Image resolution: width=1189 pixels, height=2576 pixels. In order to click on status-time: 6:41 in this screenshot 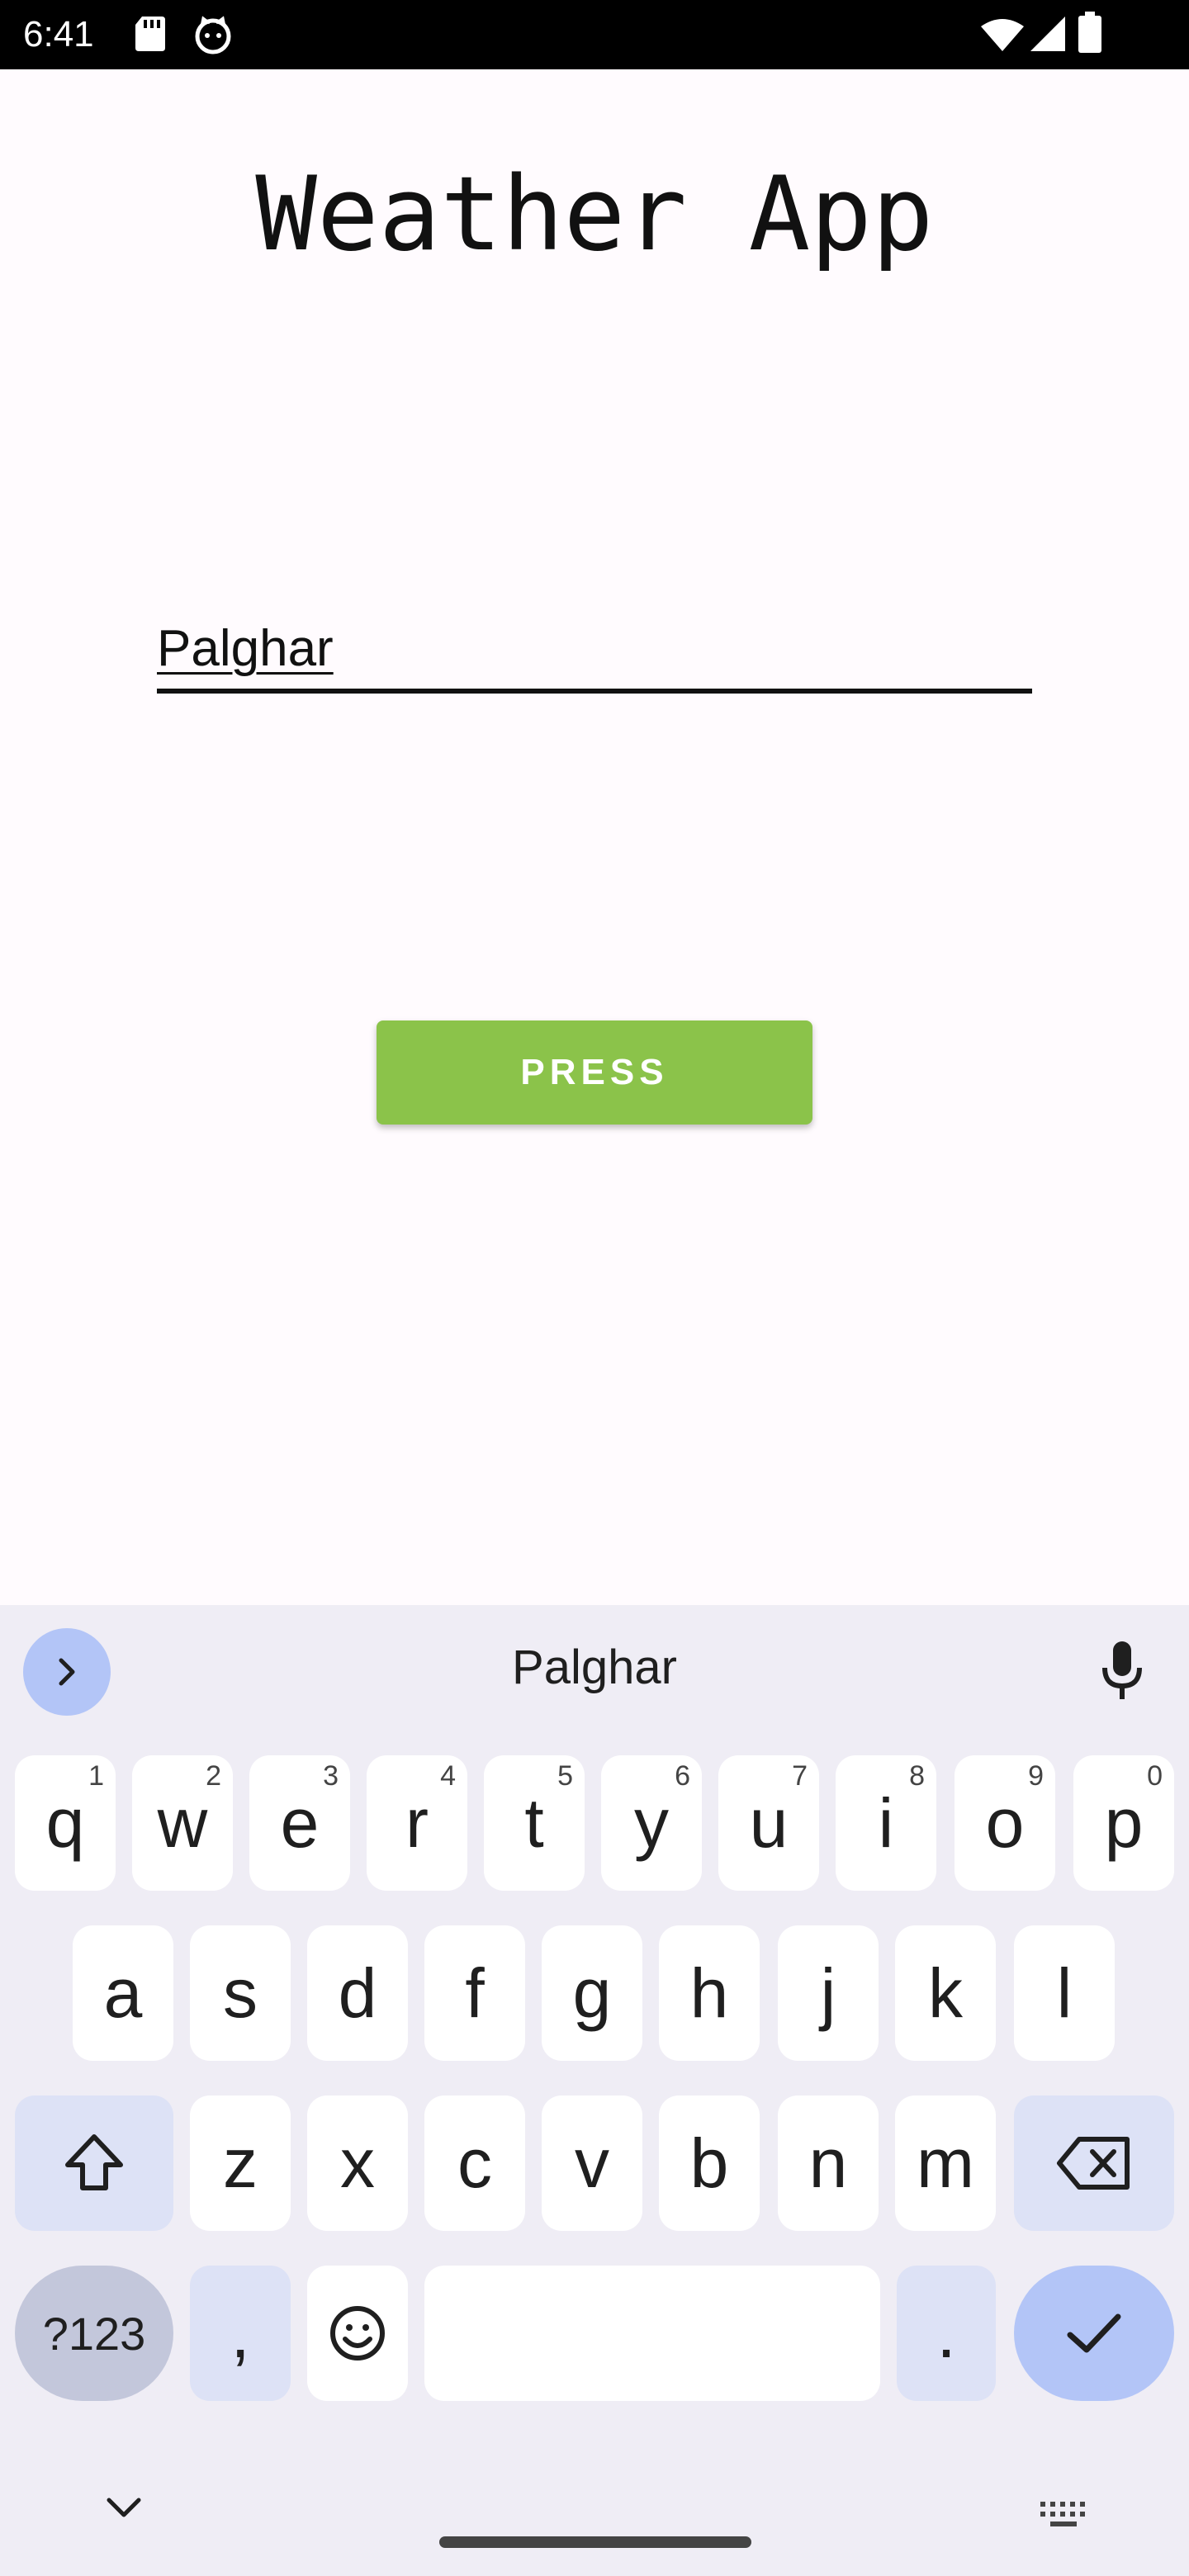, I will do `click(58, 34)`.